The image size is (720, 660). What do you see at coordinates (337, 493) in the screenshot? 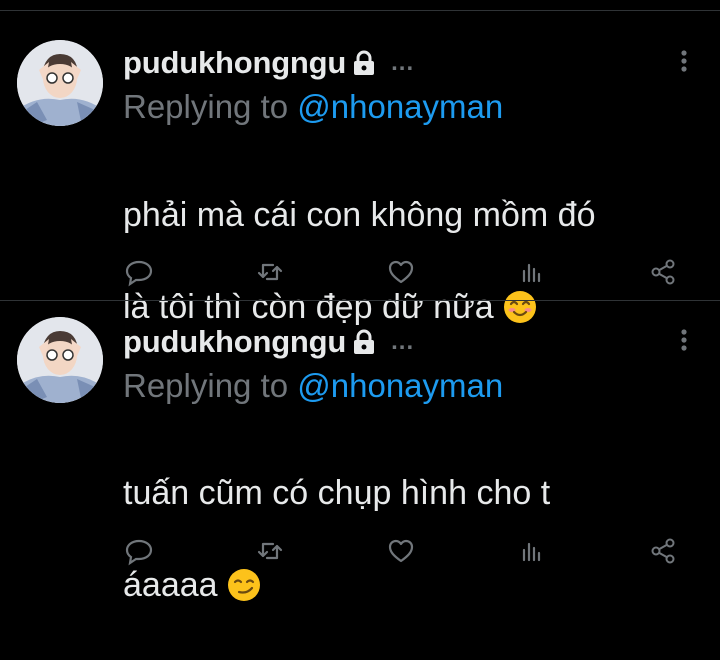
I see `tweet-text-line: tuấn cũm có chụp hình cho t` at bounding box center [337, 493].